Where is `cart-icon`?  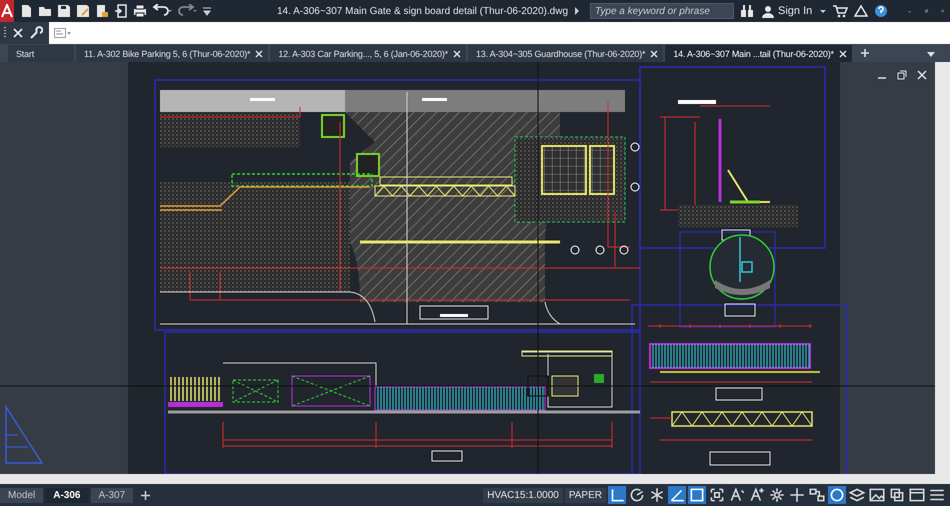 cart-icon is located at coordinates (840, 11).